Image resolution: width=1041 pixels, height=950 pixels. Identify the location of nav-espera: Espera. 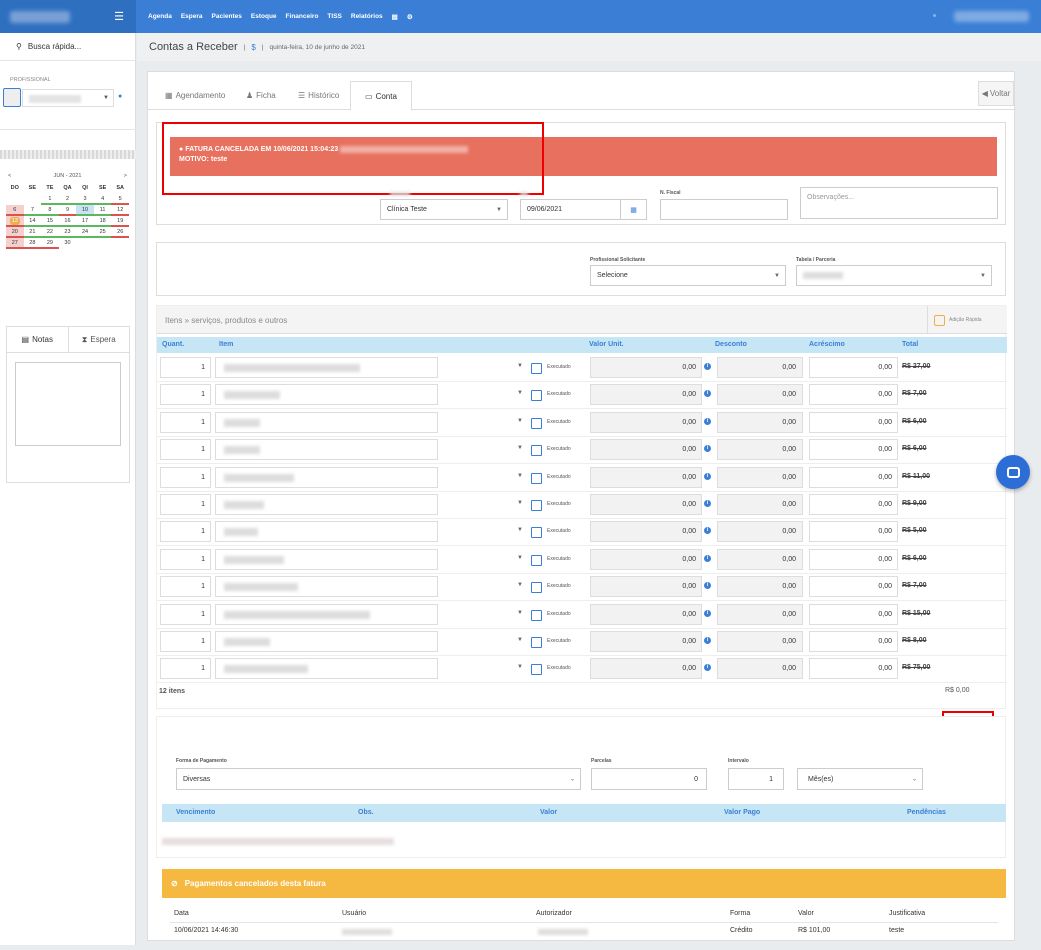
(192, 17).